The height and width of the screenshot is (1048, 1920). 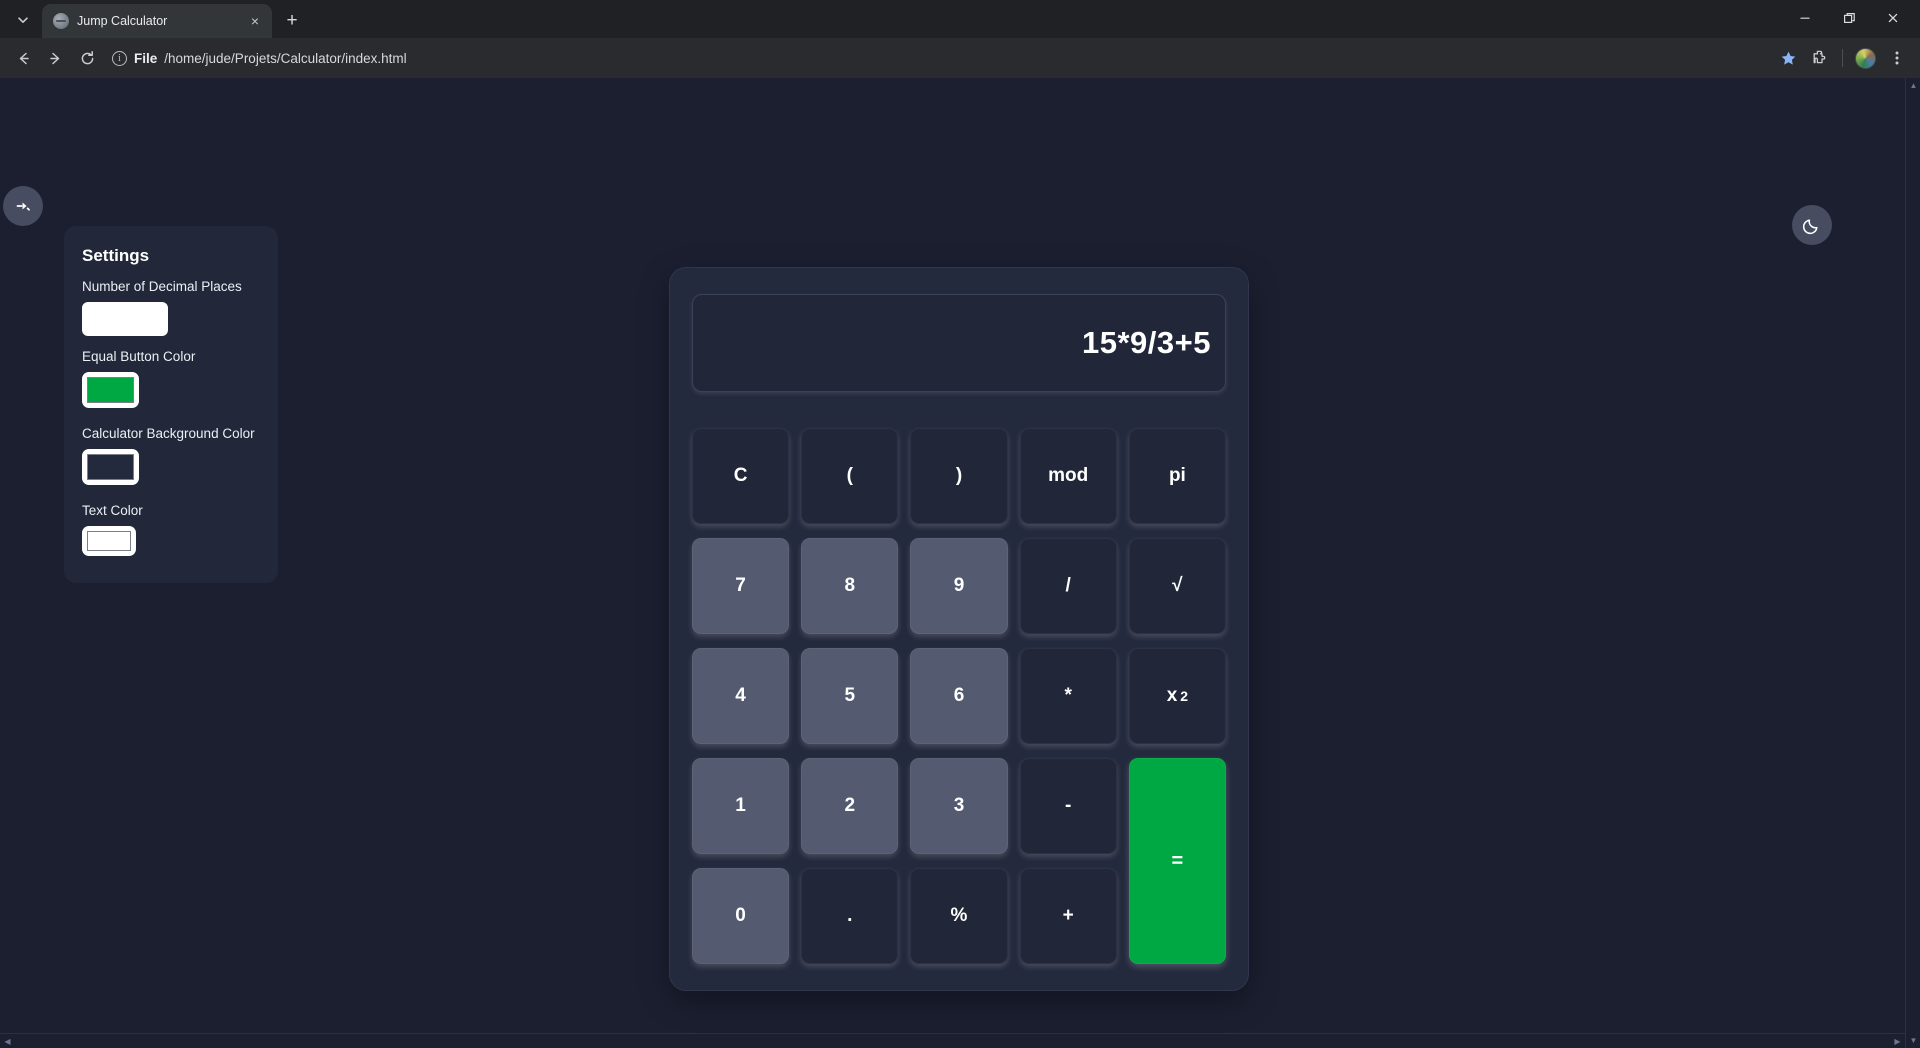 I want to click on key-label: 5, so click(x=850, y=695).